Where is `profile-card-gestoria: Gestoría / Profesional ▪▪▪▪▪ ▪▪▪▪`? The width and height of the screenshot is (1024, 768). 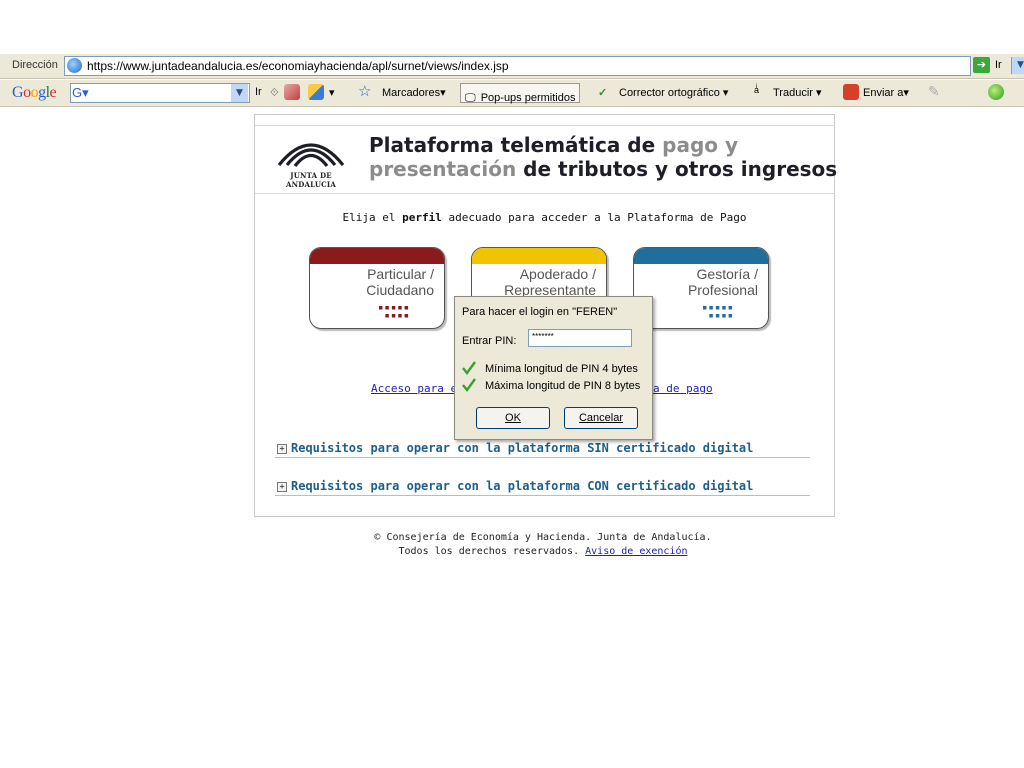
profile-card-gestoria: Gestoría / Profesional ▪▪▪▪▪ ▪▪▪▪ is located at coordinates (701, 288).